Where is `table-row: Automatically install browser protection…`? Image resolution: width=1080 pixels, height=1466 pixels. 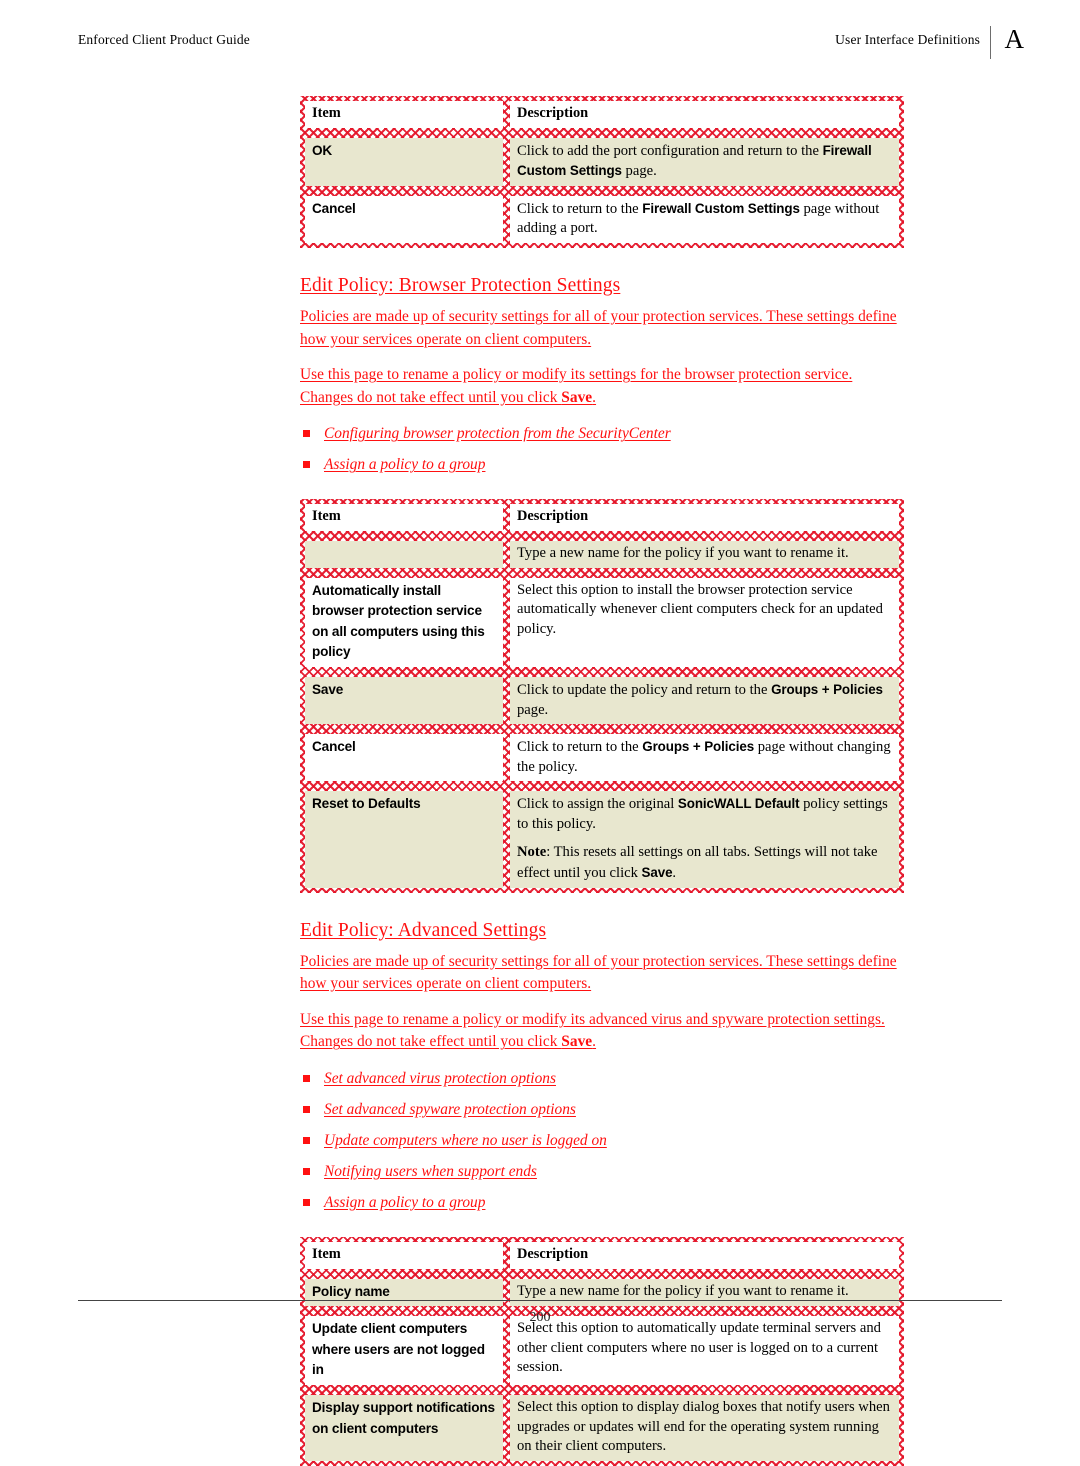
table-row: Automatically install browser protection… is located at coordinates (602, 622).